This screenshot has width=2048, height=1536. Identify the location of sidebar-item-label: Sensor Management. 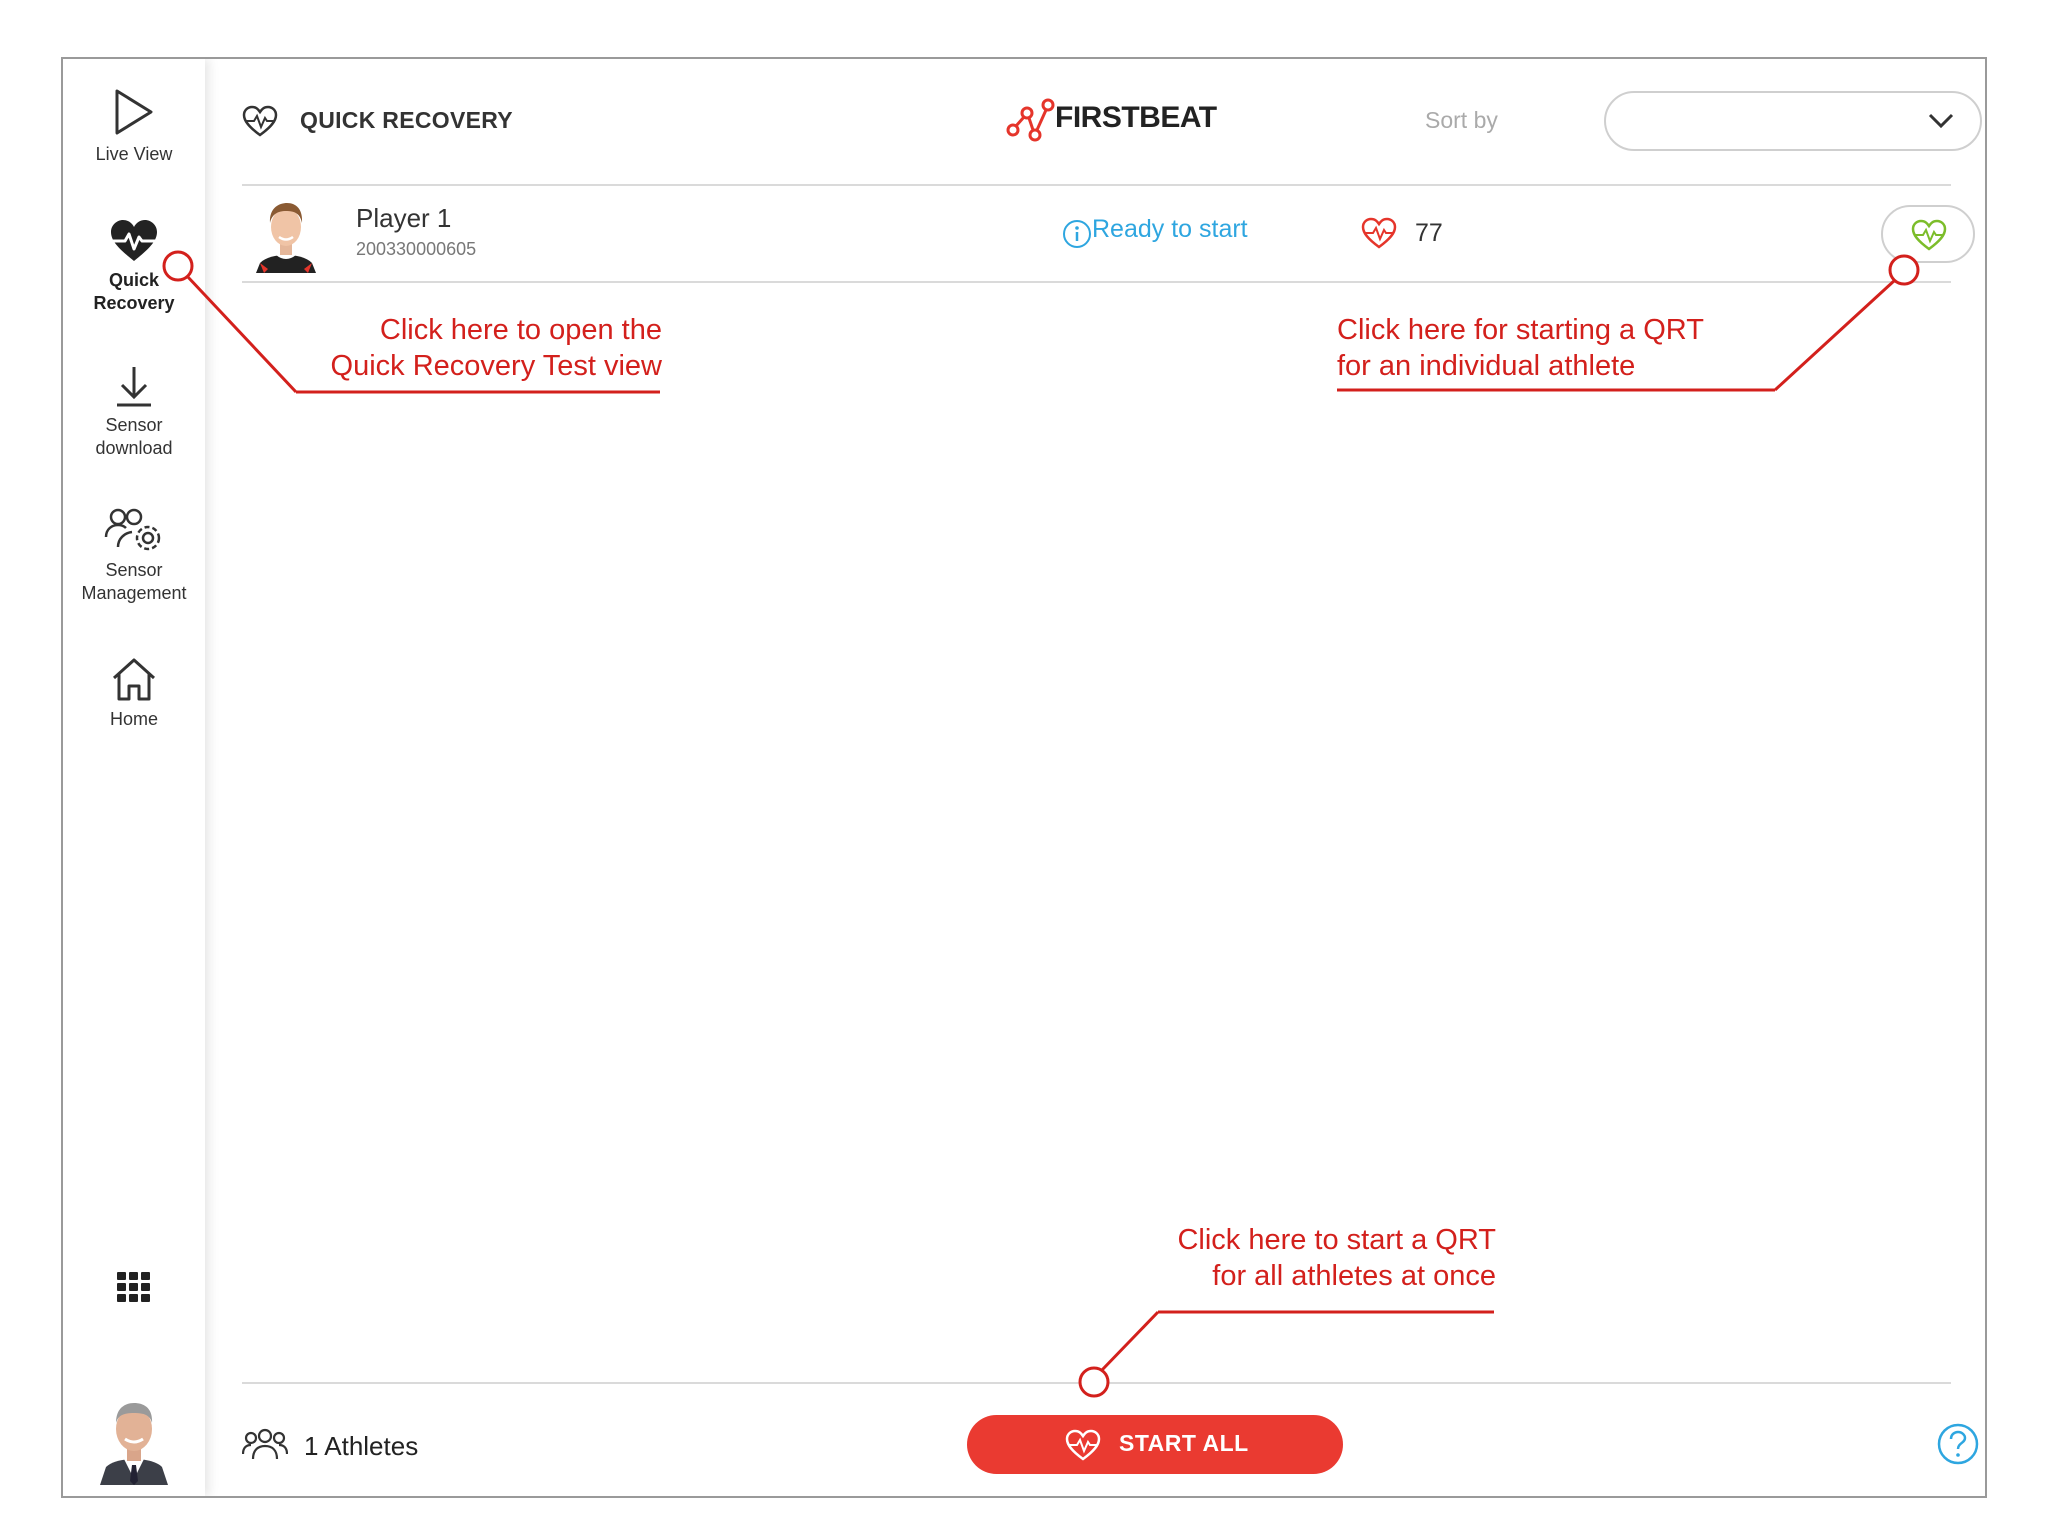
(134, 581).